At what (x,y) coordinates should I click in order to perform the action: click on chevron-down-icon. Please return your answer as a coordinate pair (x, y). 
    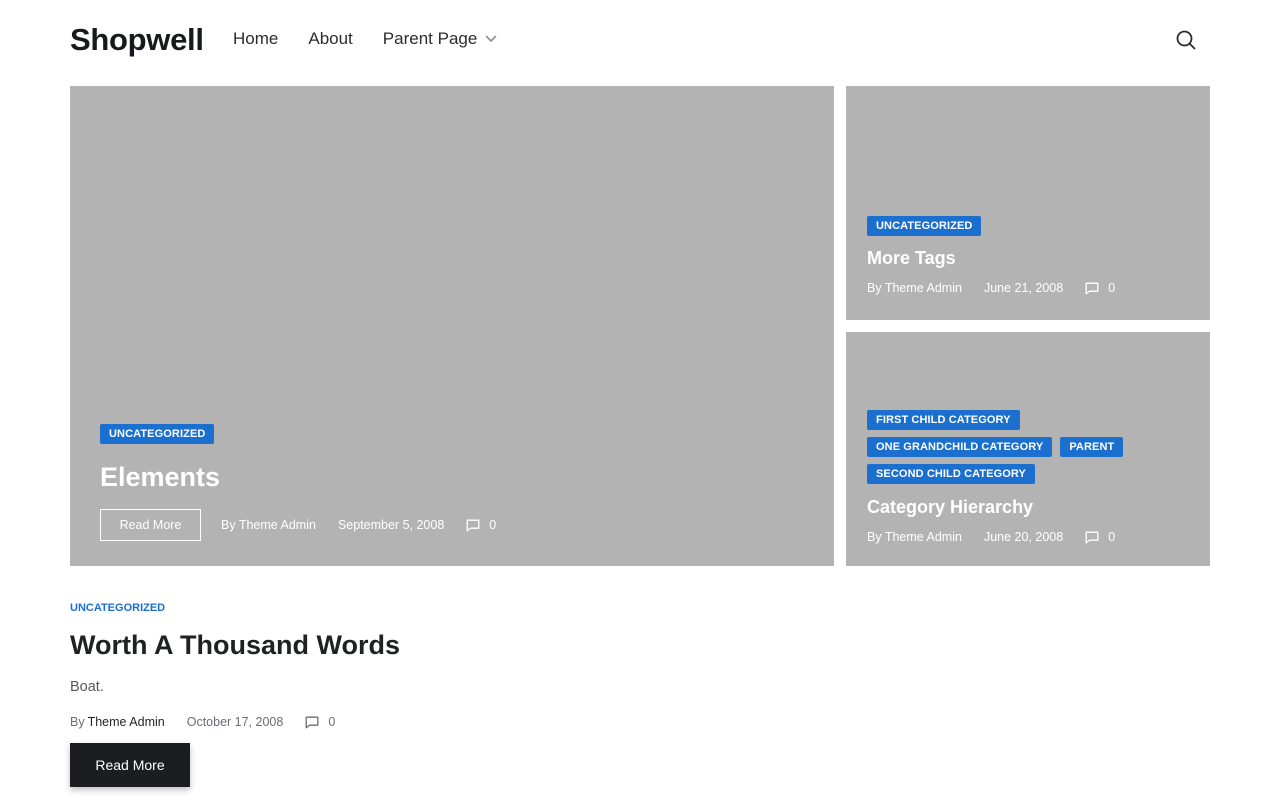
    Looking at the image, I should click on (491, 39).